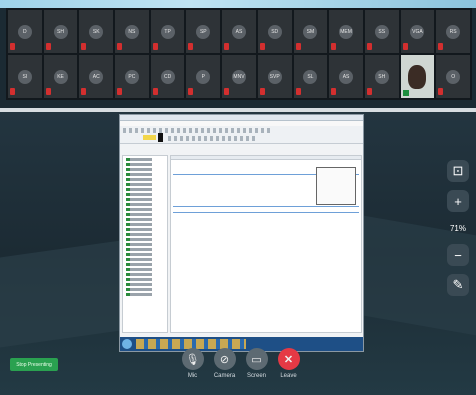 This screenshot has width=476, height=395. Describe the element at coordinates (288, 376) in the screenshot. I see `control-label: Leave` at that location.